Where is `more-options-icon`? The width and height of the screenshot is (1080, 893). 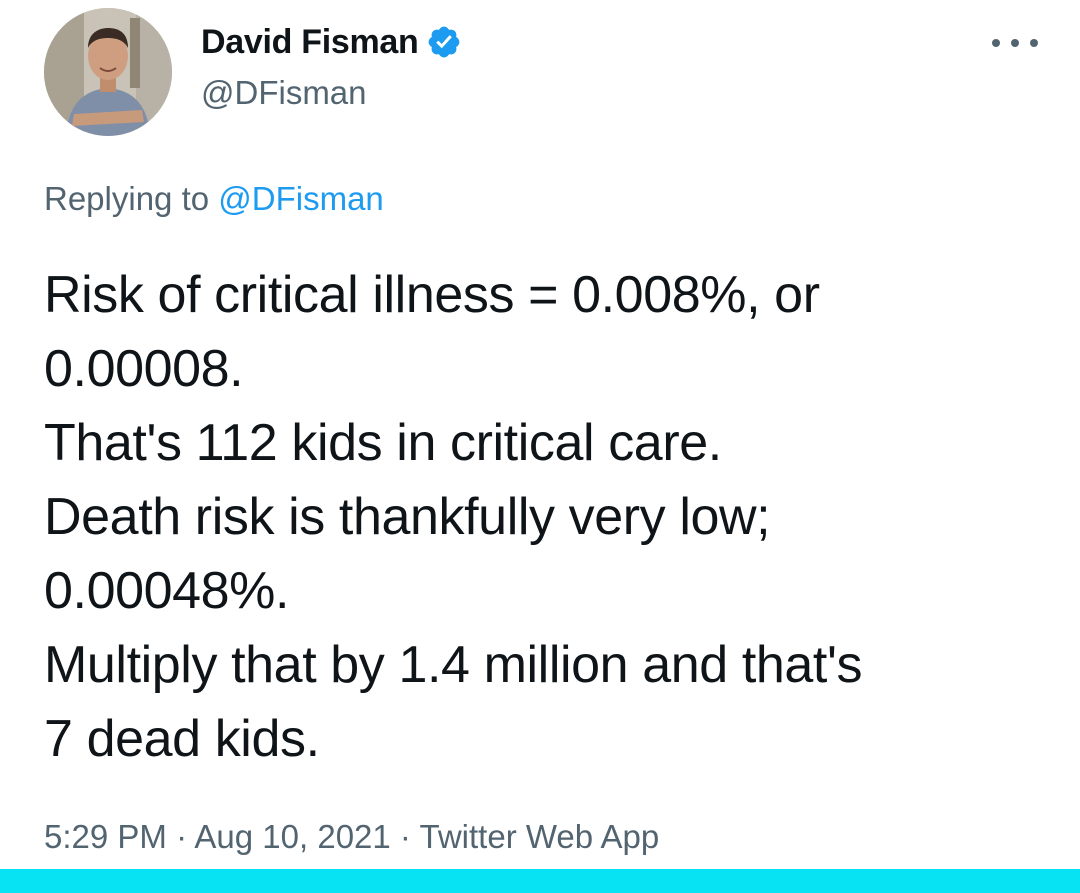 more-options-icon is located at coordinates (1015, 43).